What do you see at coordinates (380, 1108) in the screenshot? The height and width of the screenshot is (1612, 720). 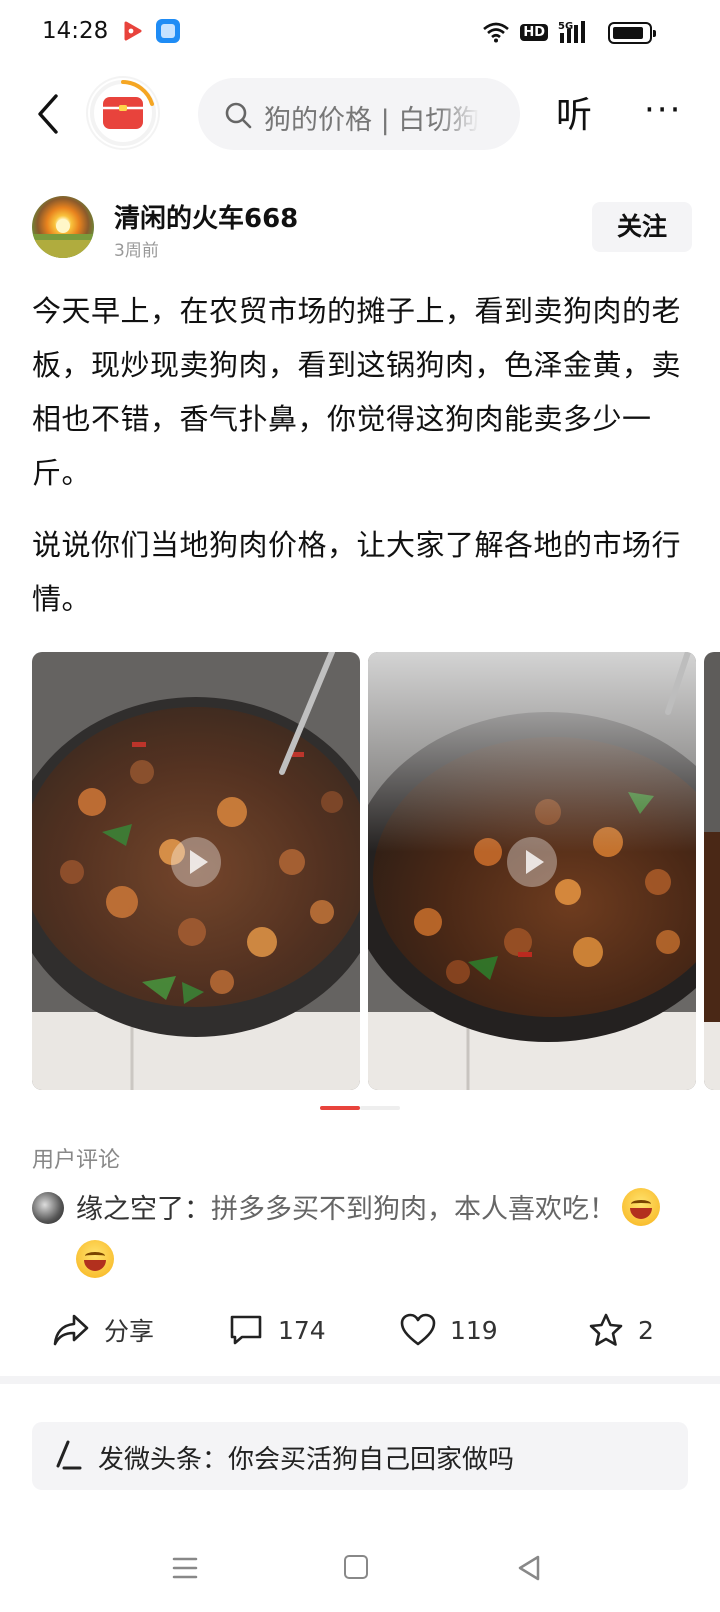 I see `indicator-inactive` at bounding box center [380, 1108].